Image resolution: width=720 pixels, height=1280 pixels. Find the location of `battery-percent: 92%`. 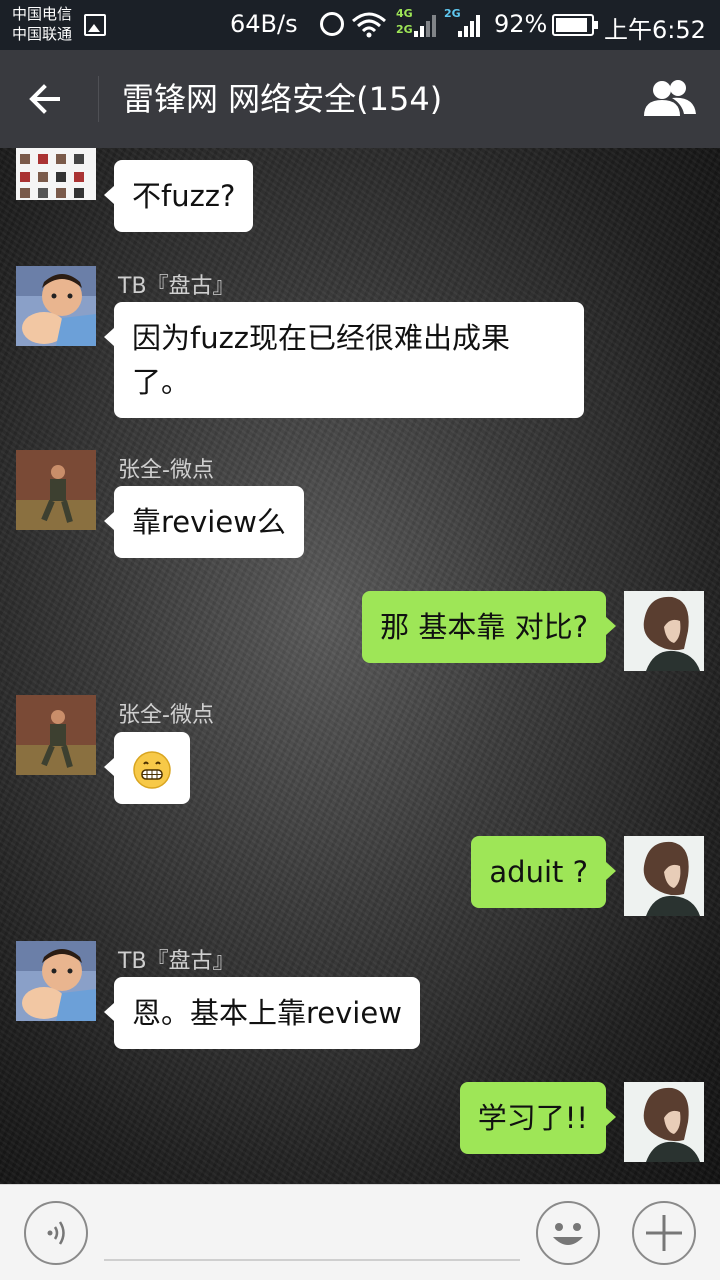

battery-percent: 92% is located at coordinates (521, 24).